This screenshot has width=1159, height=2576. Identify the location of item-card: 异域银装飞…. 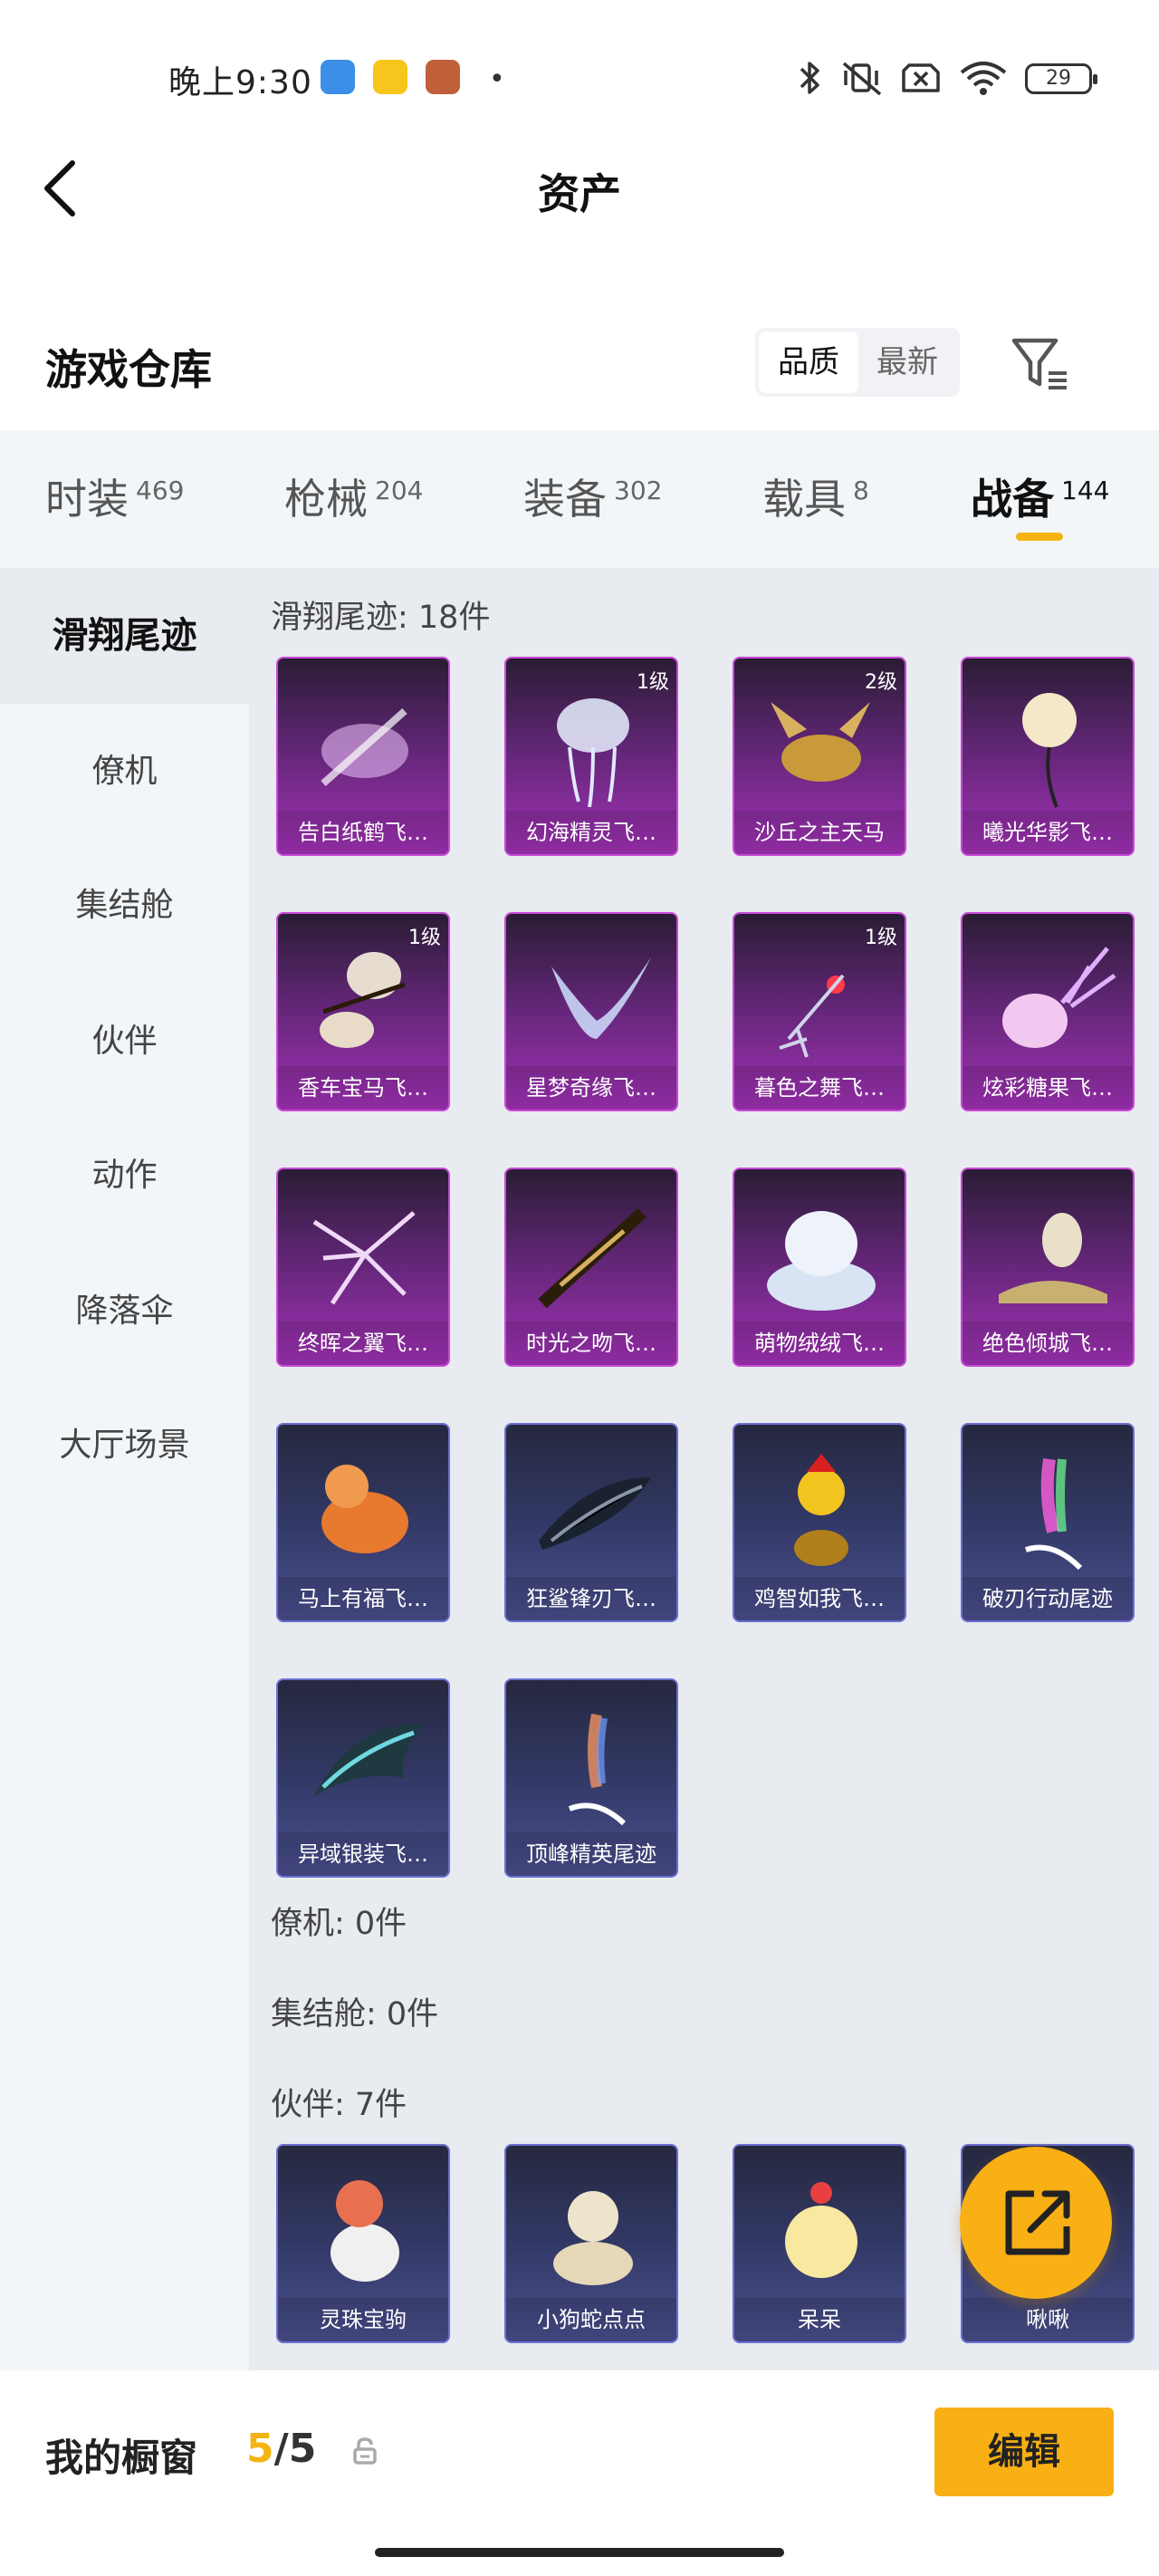
(363, 1778).